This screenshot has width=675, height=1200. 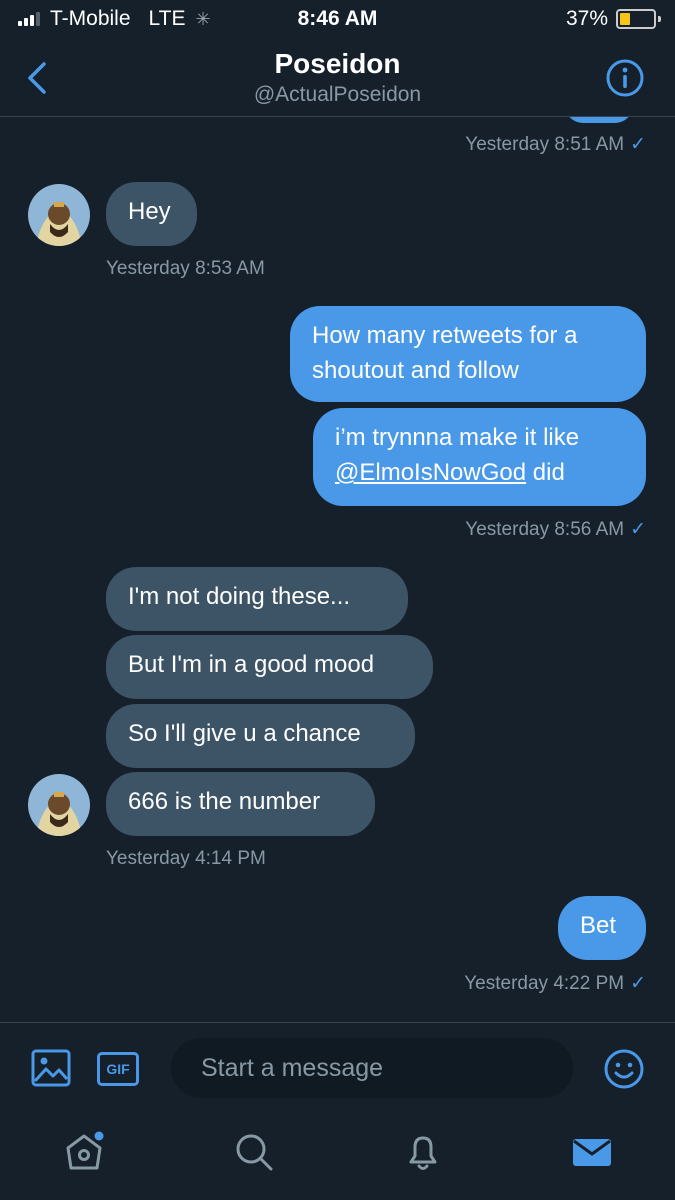 What do you see at coordinates (555, 983) in the screenshot?
I see `message-timestamp: Yesterday 4:22 PM ✓` at bounding box center [555, 983].